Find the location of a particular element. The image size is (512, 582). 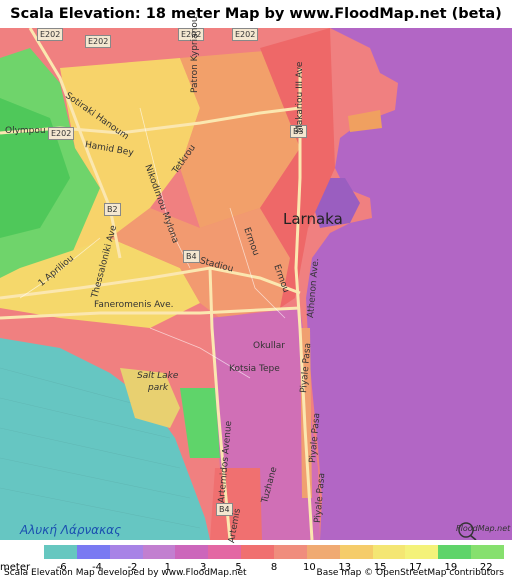

floodmap-logo: FloodMap.net is located at coordinates (483, 528).